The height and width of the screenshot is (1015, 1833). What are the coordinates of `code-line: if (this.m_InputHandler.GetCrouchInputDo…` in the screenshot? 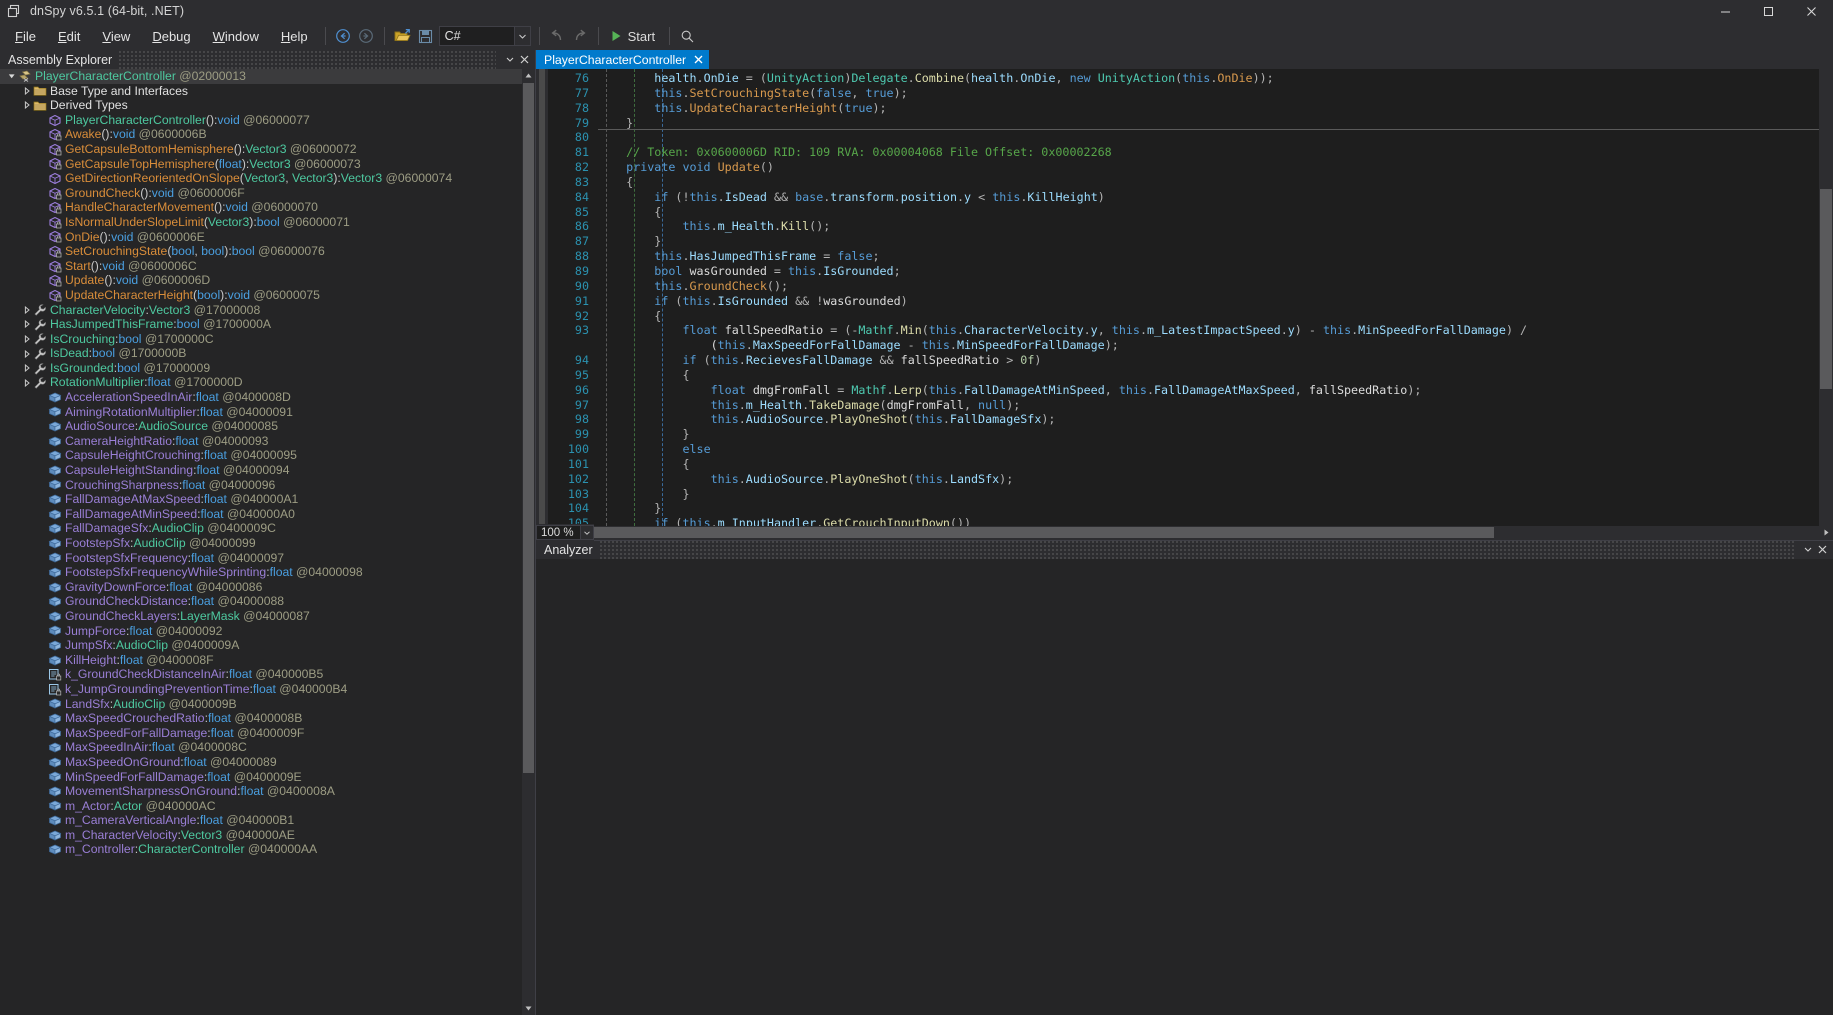 It's located at (1208, 520).